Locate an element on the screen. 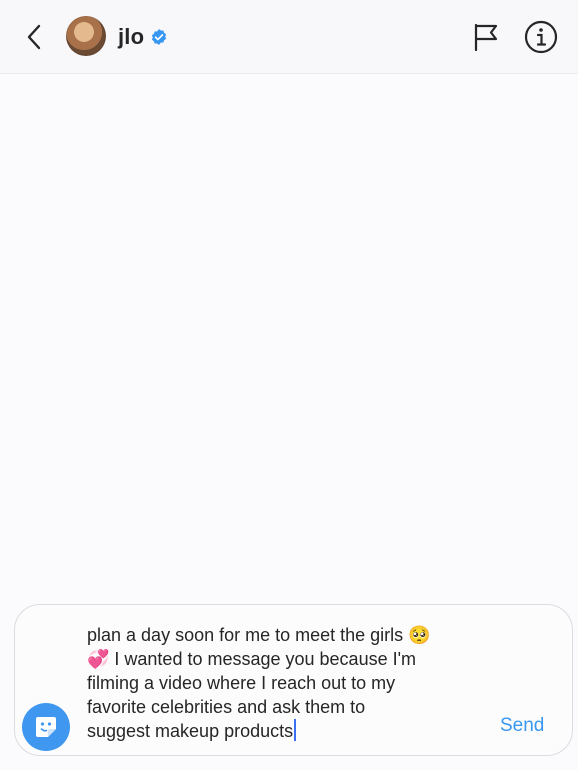 The height and width of the screenshot is (770, 578). chat-header: jlo is located at coordinates (289, 37).